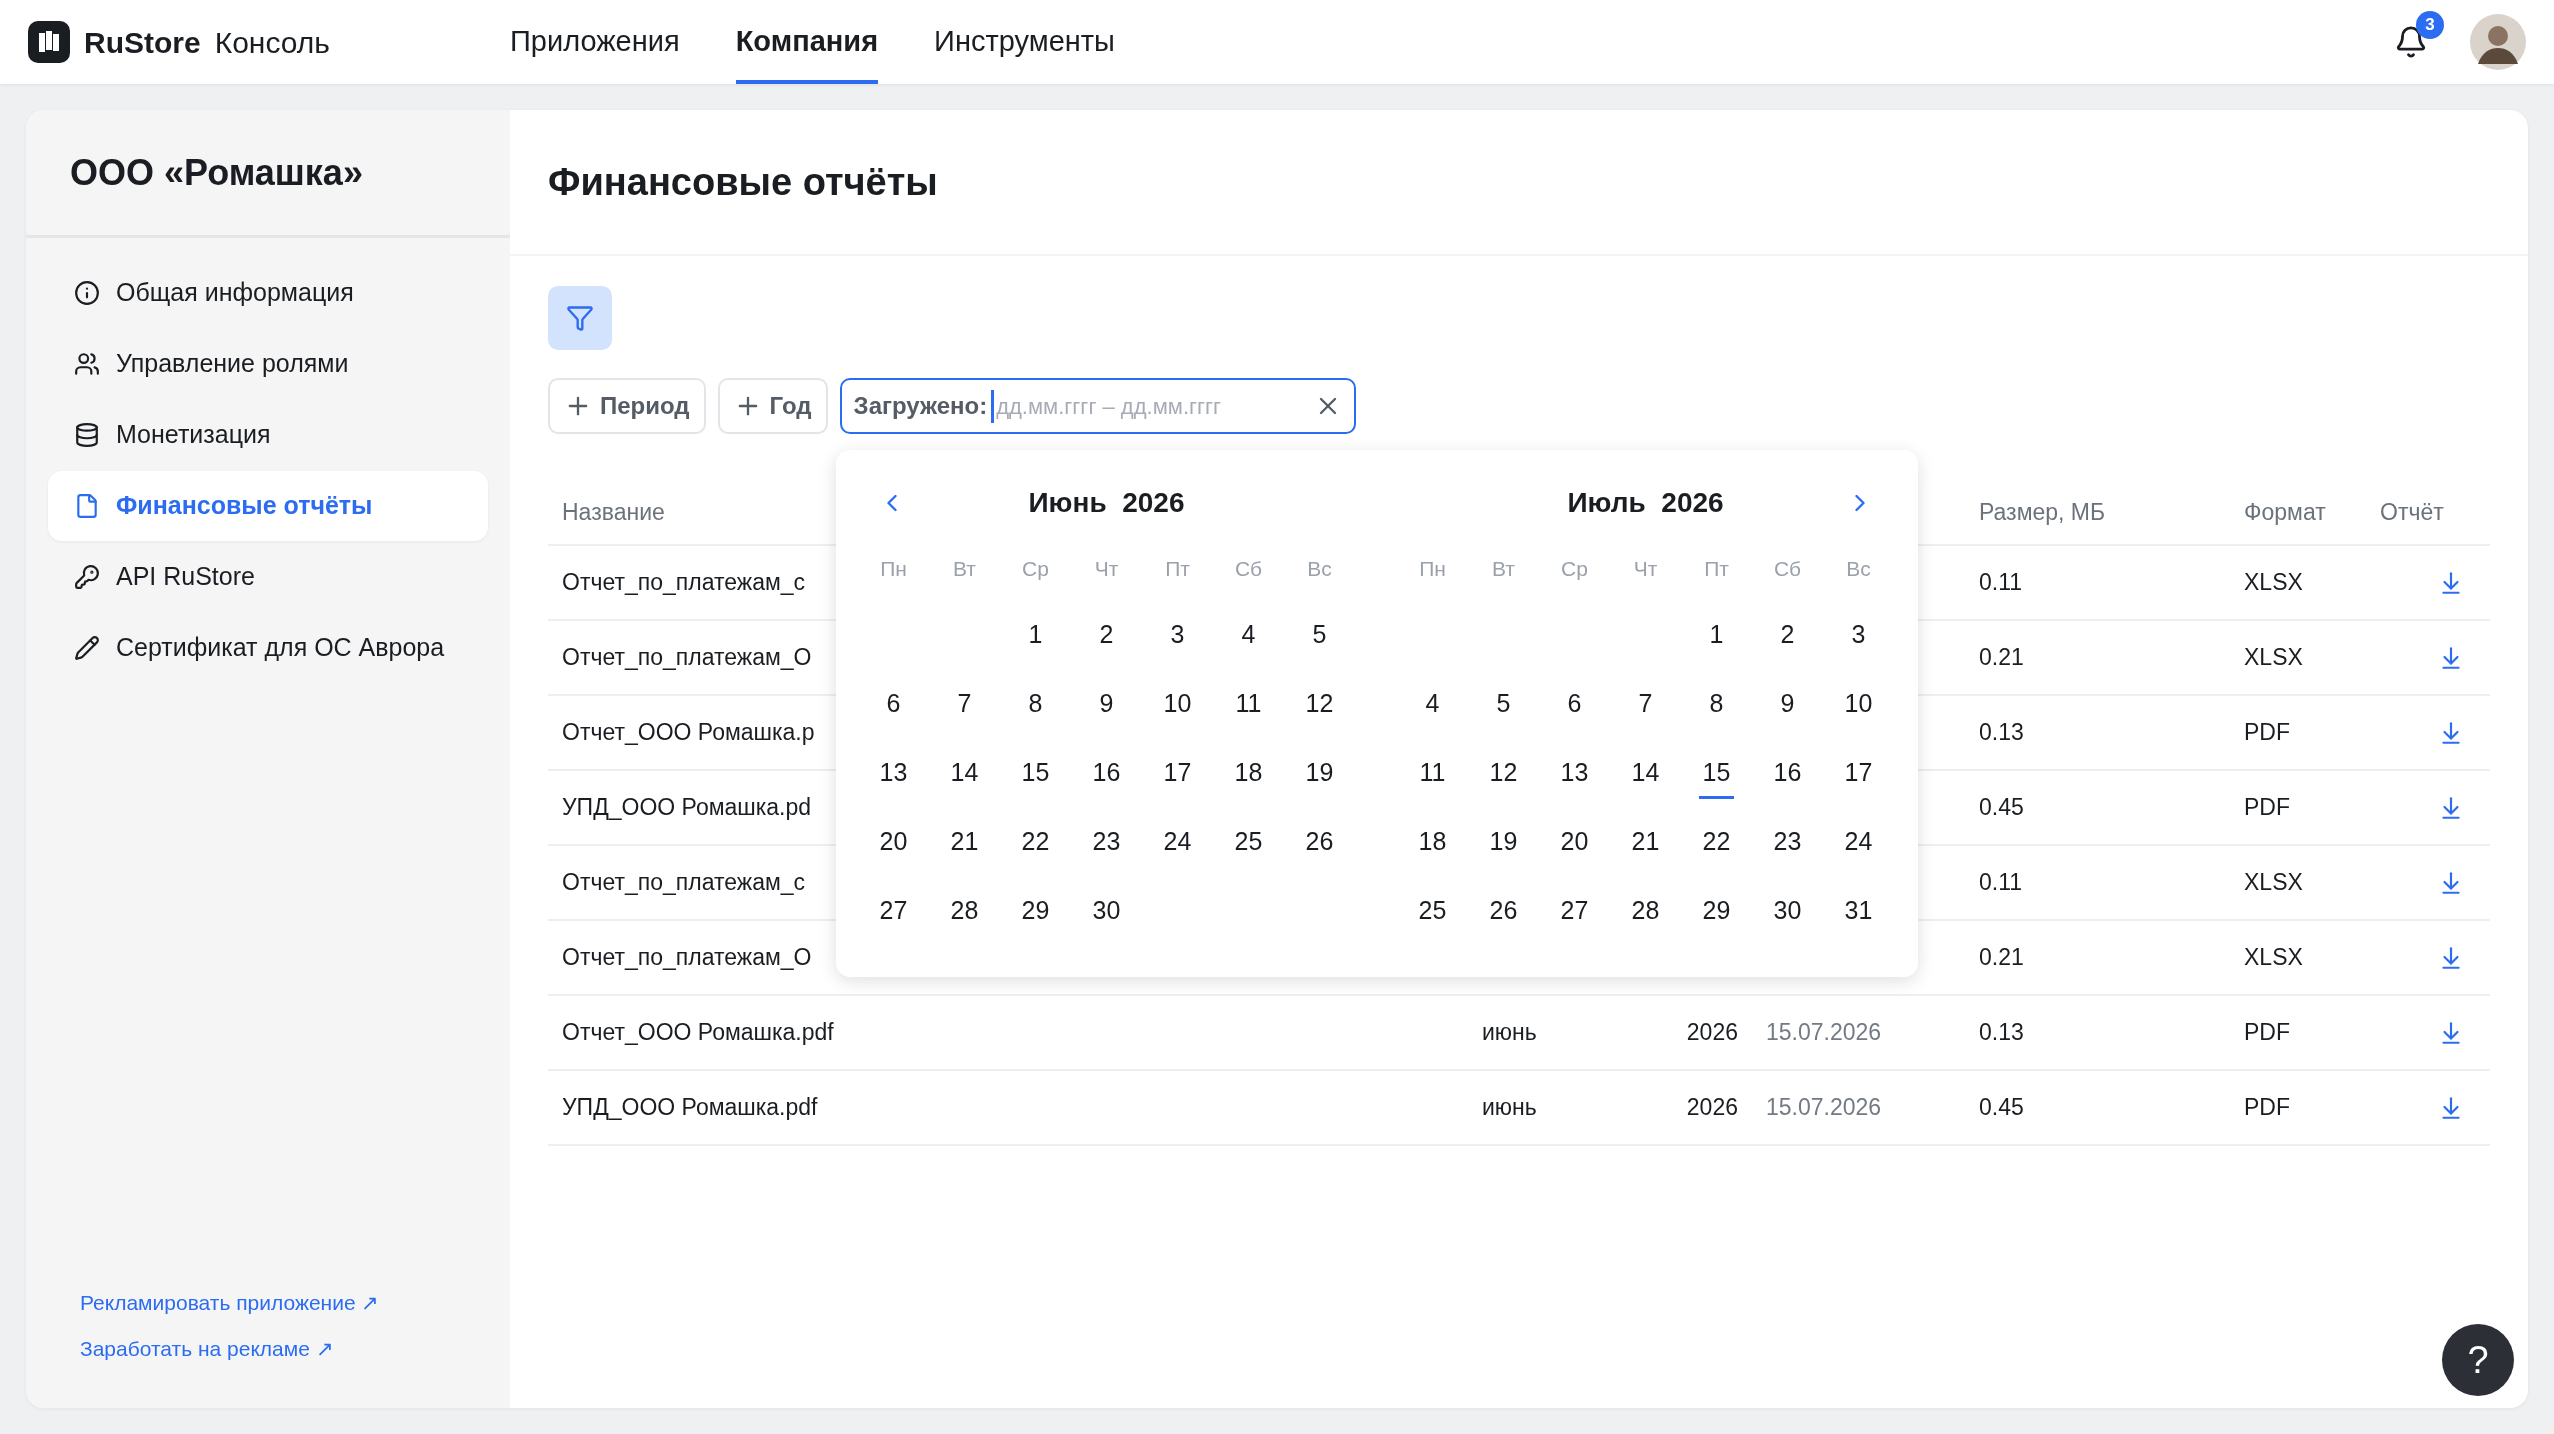  I want to click on help-button: ?, so click(2478, 1360).